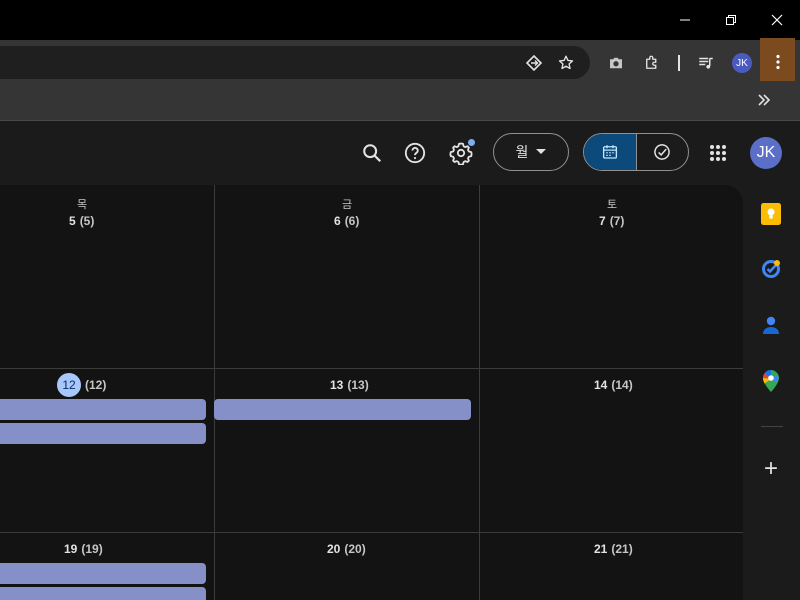 The height and width of the screenshot is (600, 800). What do you see at coordinates (96, 385) in the screenshot?
I see `lunar-date: (12)` at bounding box center [96, 385].